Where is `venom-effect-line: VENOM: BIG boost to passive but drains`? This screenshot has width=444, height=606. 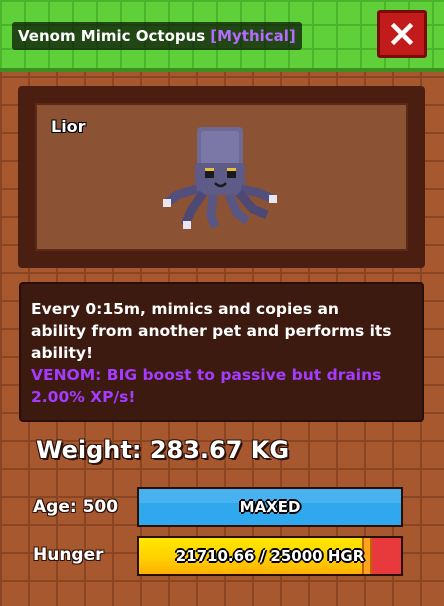 venom-effect-line: VENOM: BIG boost to passive but drains is located at coordinates (206, 375).